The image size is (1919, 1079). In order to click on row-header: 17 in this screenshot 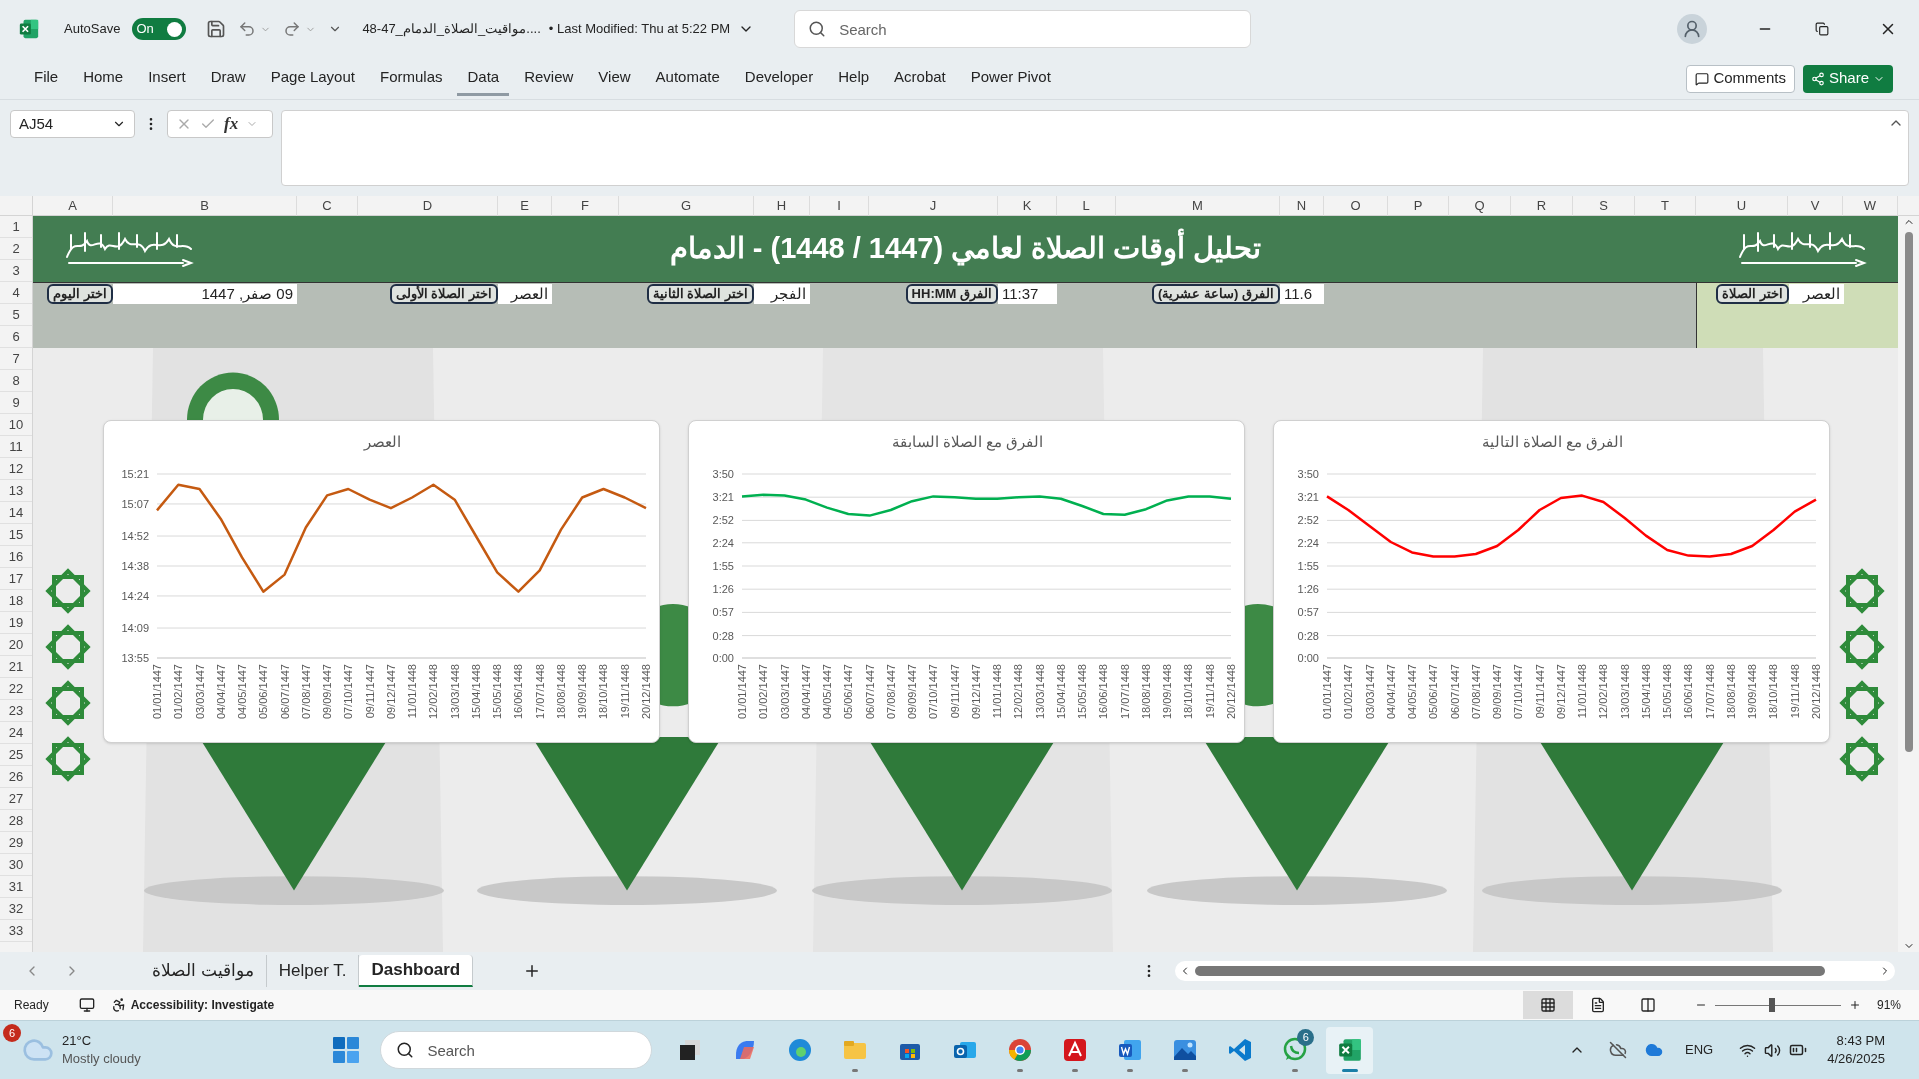, I will do `click(16, 579)`.